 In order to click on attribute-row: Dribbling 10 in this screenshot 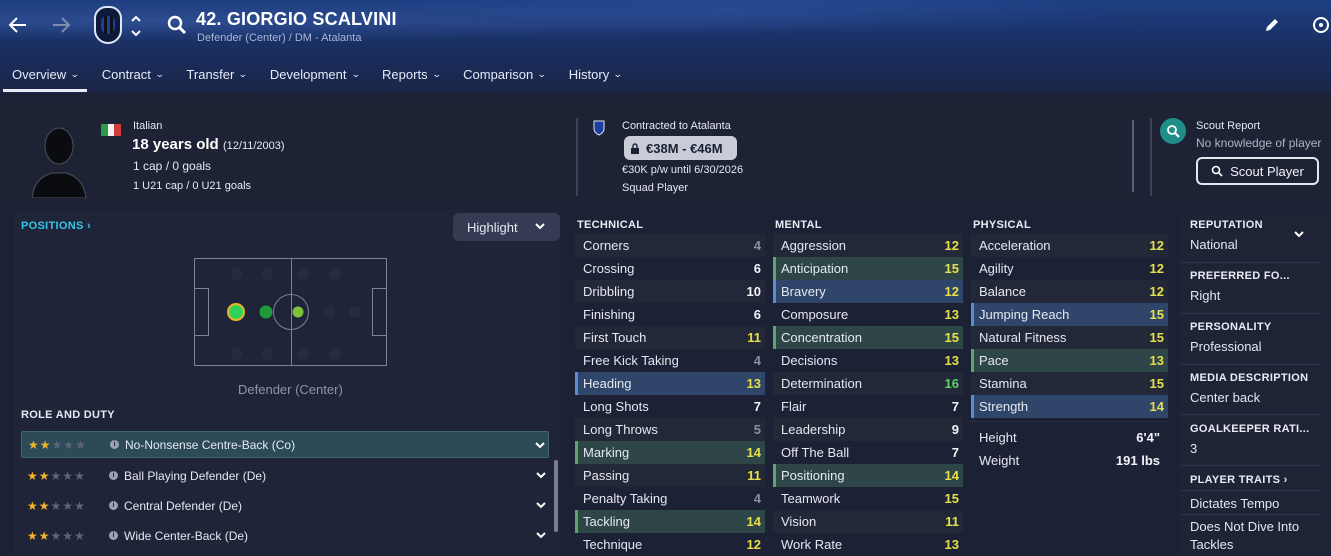, I will do `click(670, 291)`.